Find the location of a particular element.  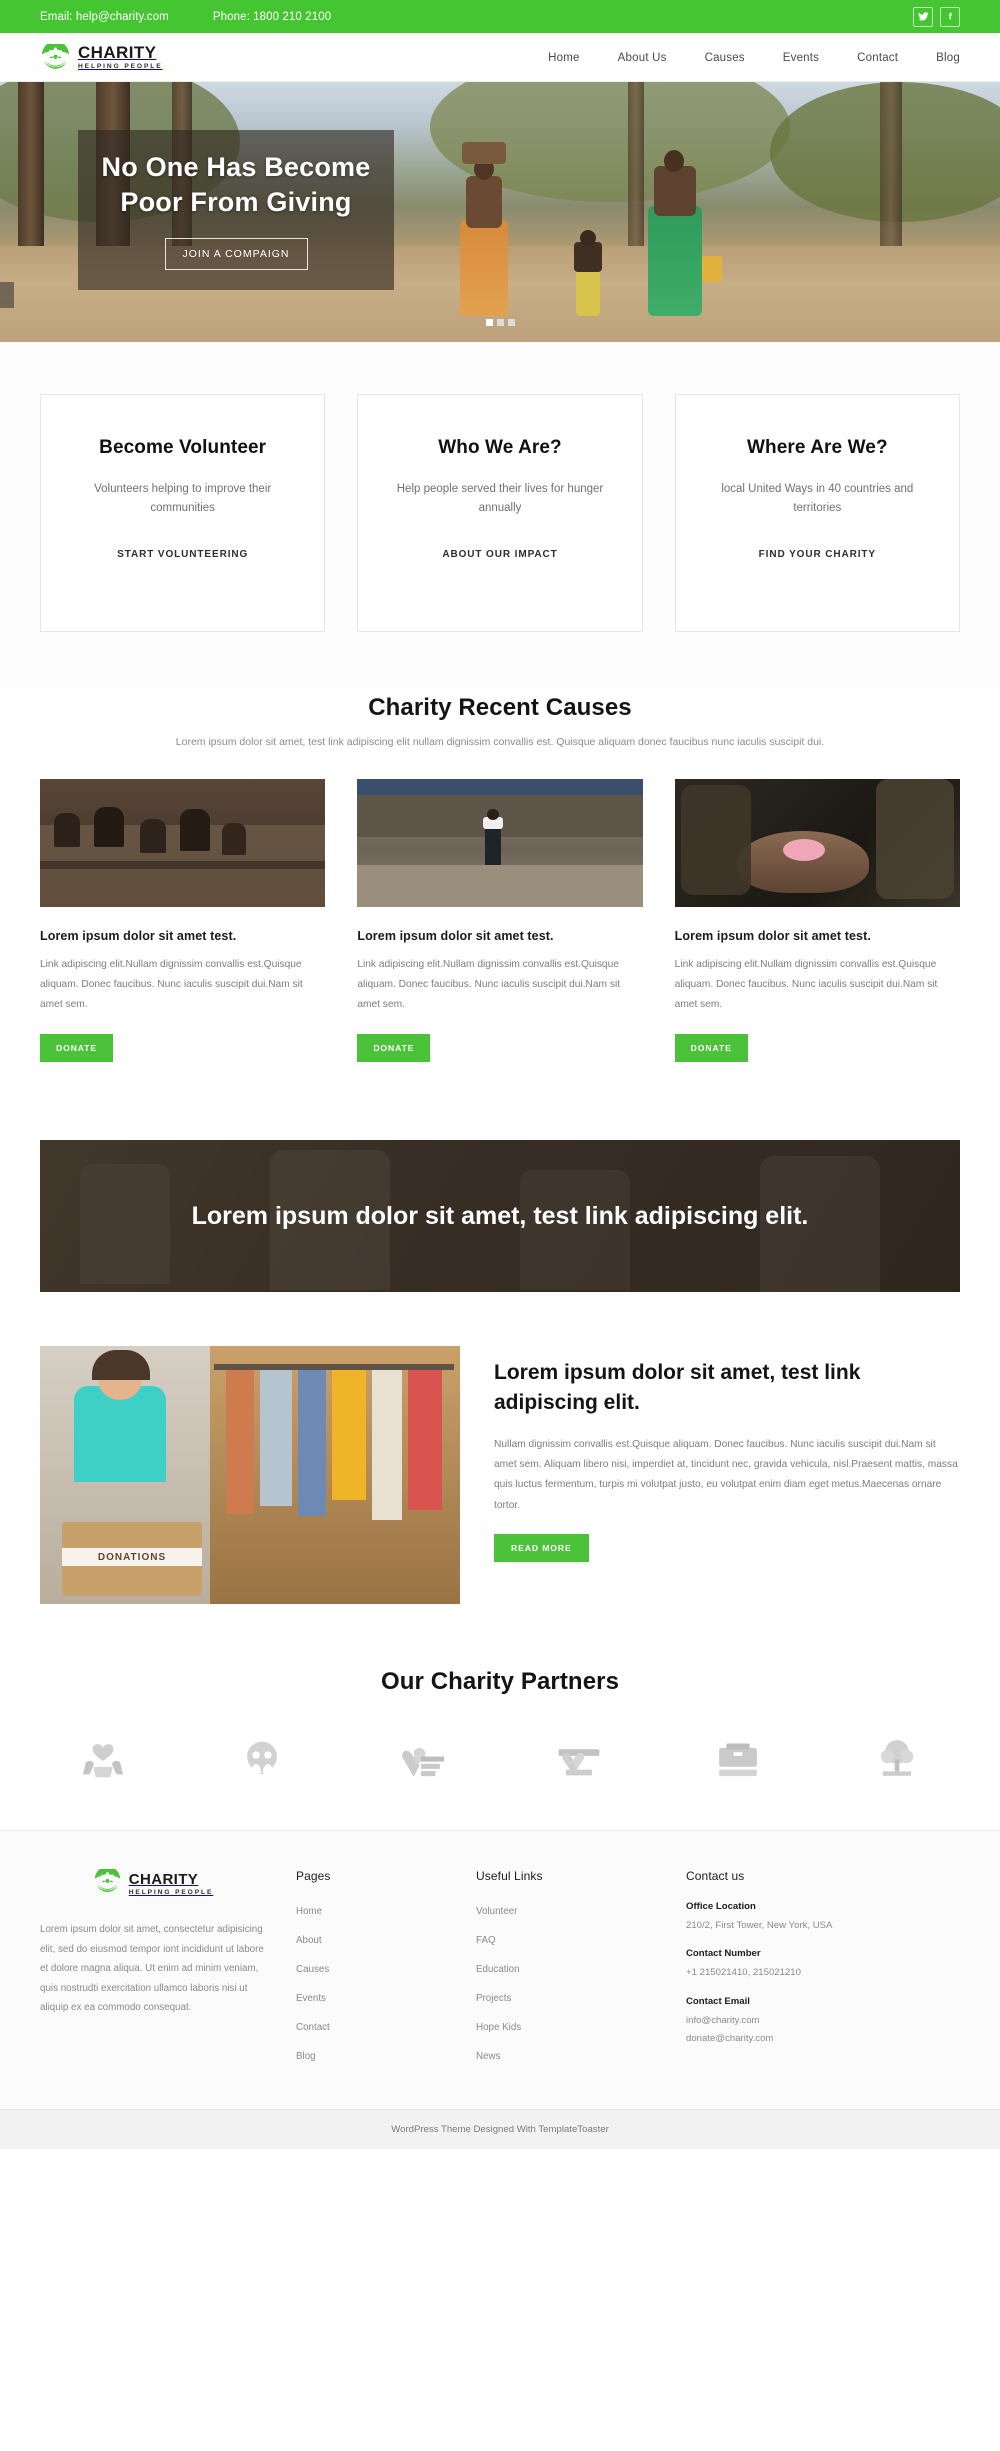

footer-link-hope-kids: Hope Kids is located at coordinates (498, 2027).